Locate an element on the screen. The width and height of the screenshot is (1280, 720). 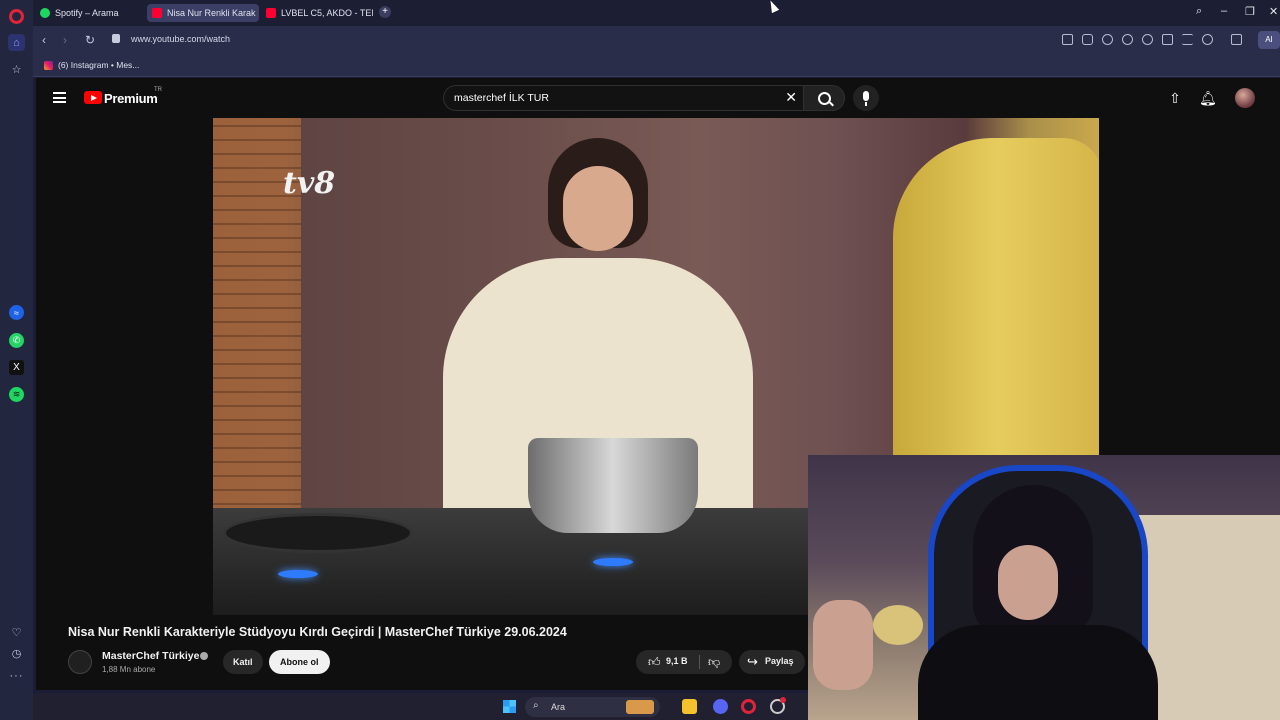
menu-icon is located at coordinates (1187, 39).